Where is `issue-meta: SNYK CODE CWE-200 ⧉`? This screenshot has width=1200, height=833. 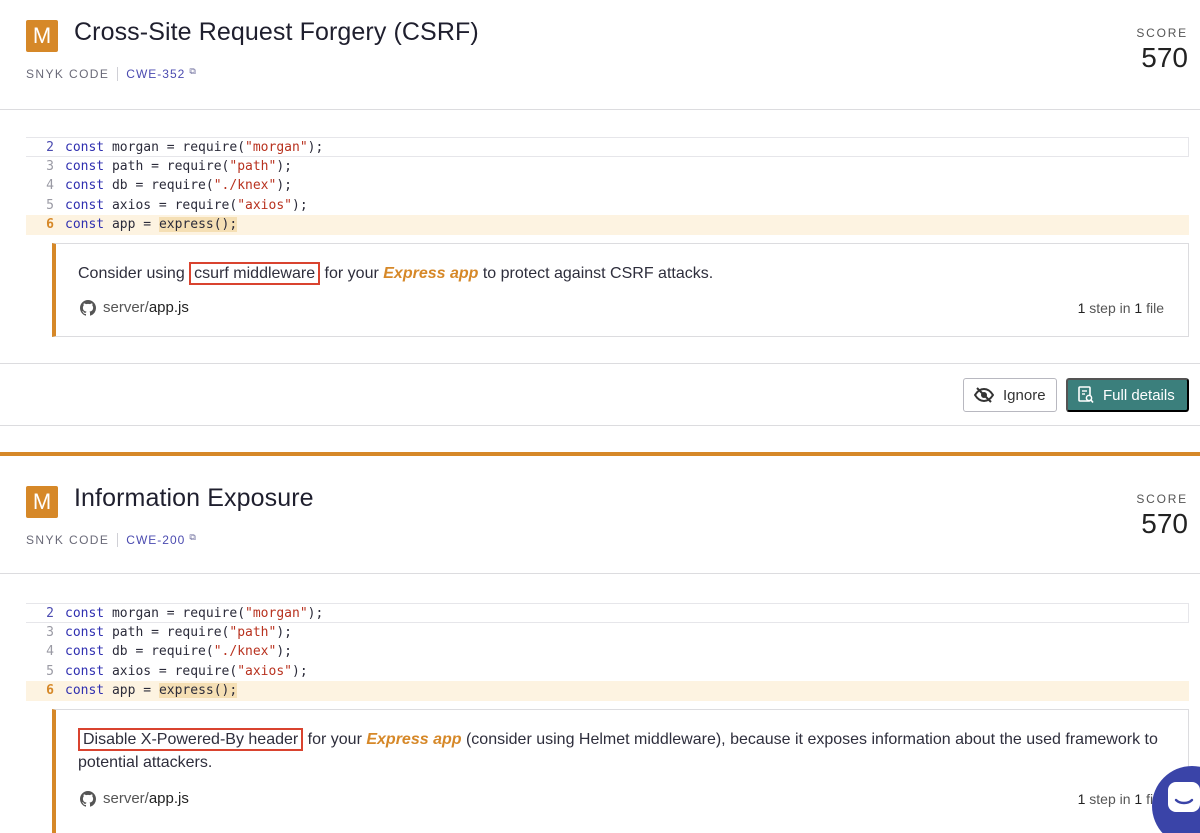 issue-meta: SNYK CODE CWE-200 ⧉ is located at coordinates (111, 539).